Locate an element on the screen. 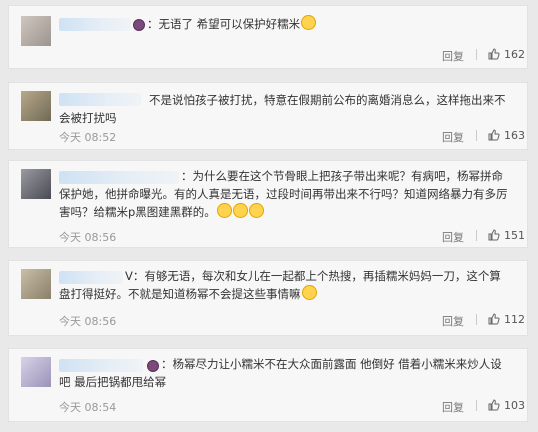 The height and width of the screenshot is (432, 538). comment-card: ：无语了 希望可以保护好糯米 回复 162 is located at coordinates (268, 37).